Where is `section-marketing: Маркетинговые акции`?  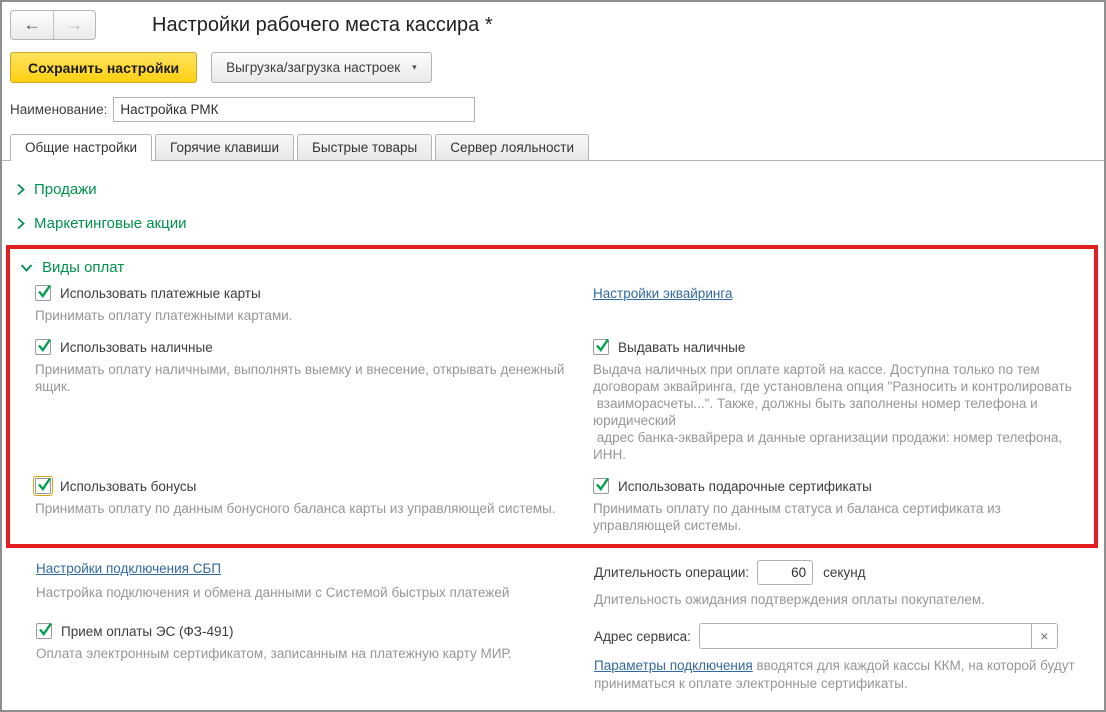
section-marketing: Маркетинговые акции is located at coordinates (557, 223).